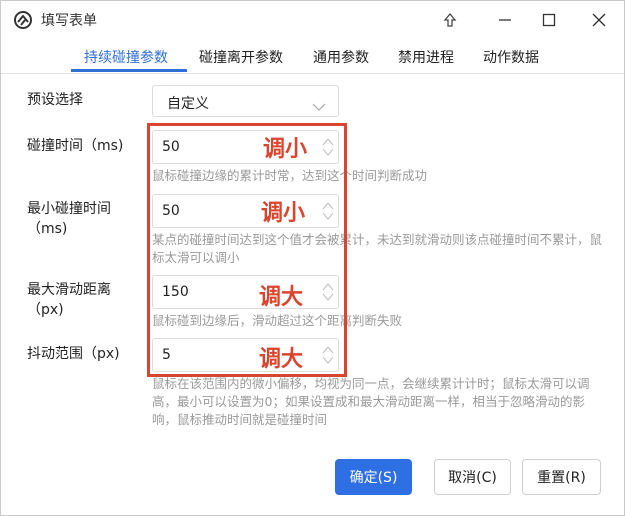 The height and width of the screenshot is (516, 625). What do you see at coordinates (23, 20) in the screenshot?
I see `app-logo-icon` at bounding box center [23, 20].